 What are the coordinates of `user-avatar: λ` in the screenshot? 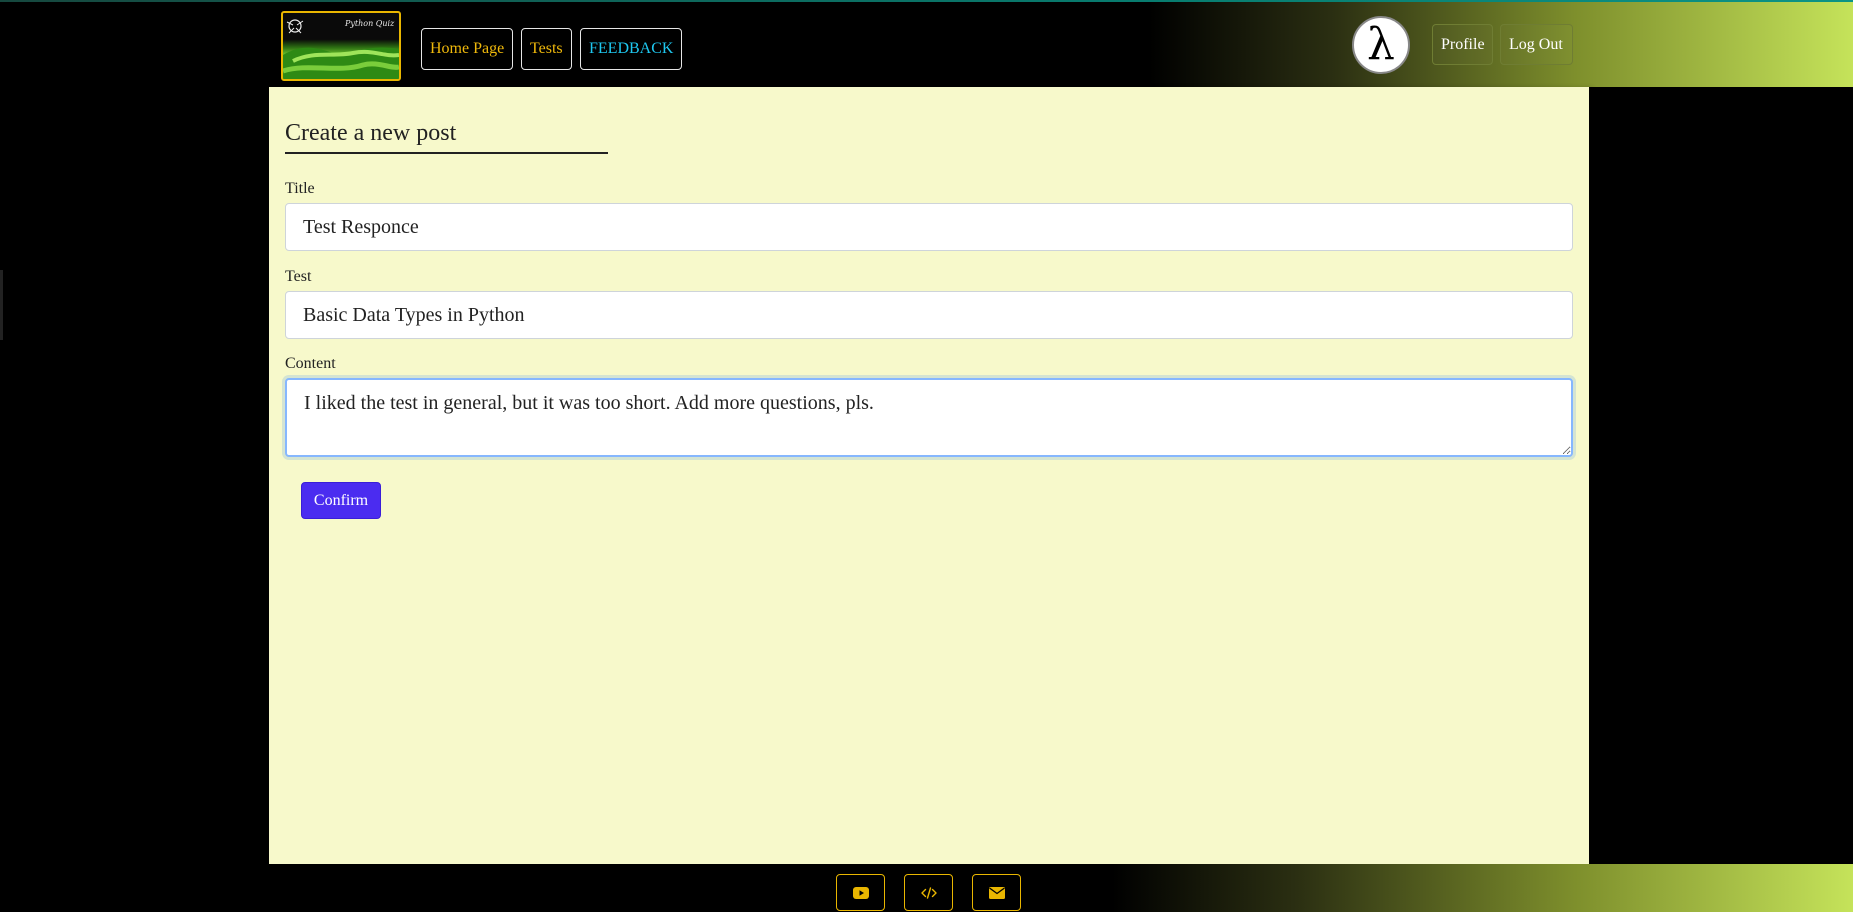 It's located at (1381, 45).